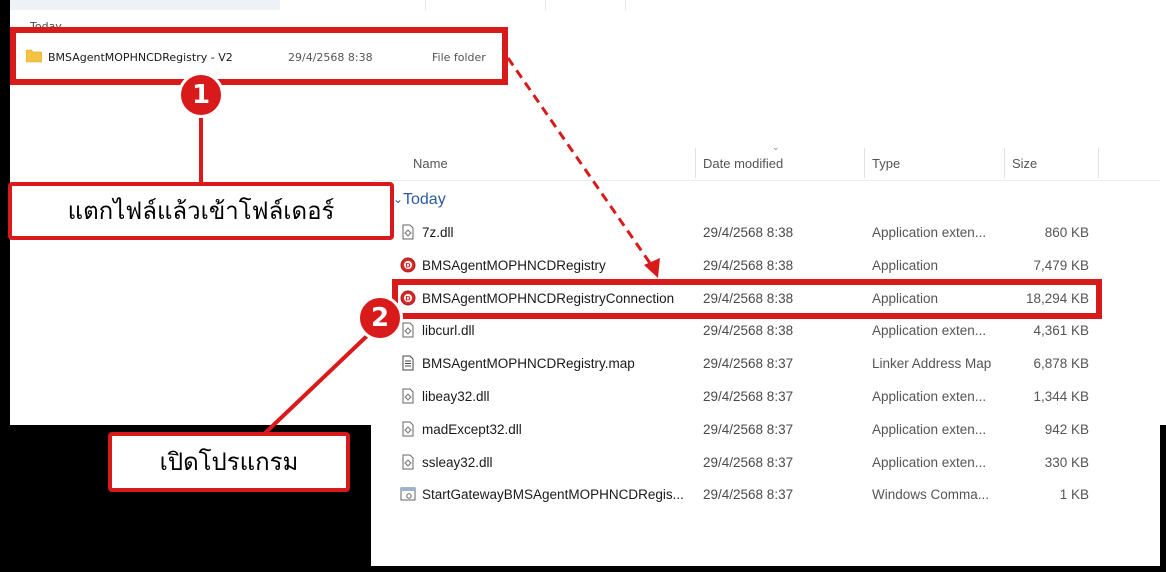 The height and width of the screenshot is (572, 1166). What do you see at coordinates (380, 318) in the screenshot?
I see `step2-badge: 2` at bounding box center [380, 318].